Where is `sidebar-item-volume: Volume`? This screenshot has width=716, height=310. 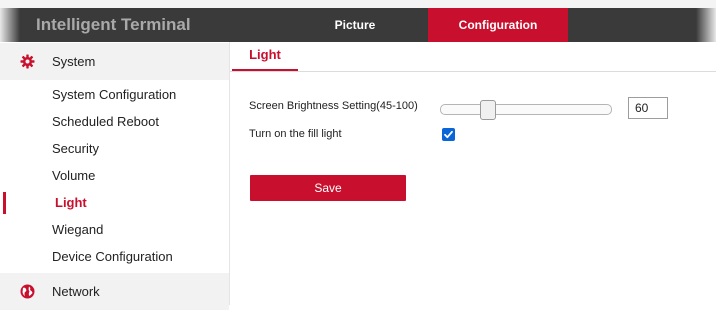
sidebar-item-volume: Volume is located at coordinates (114, 176).